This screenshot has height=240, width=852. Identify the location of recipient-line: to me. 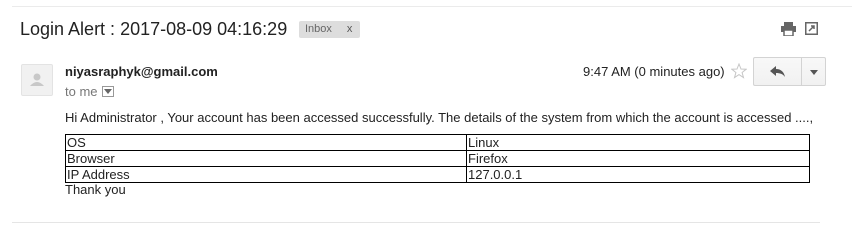
(89, 91).